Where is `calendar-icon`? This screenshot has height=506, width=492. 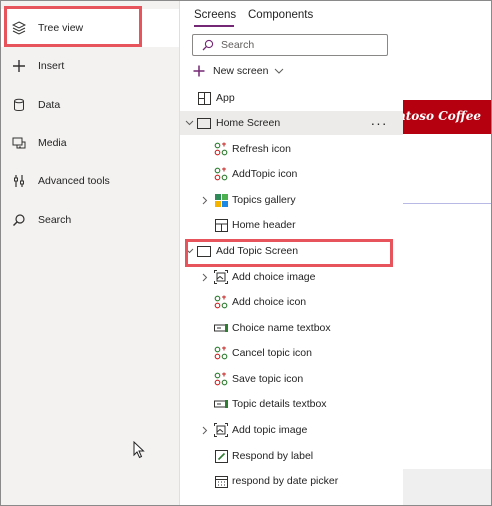 calendar-icon is located at coordinates (221, 481).